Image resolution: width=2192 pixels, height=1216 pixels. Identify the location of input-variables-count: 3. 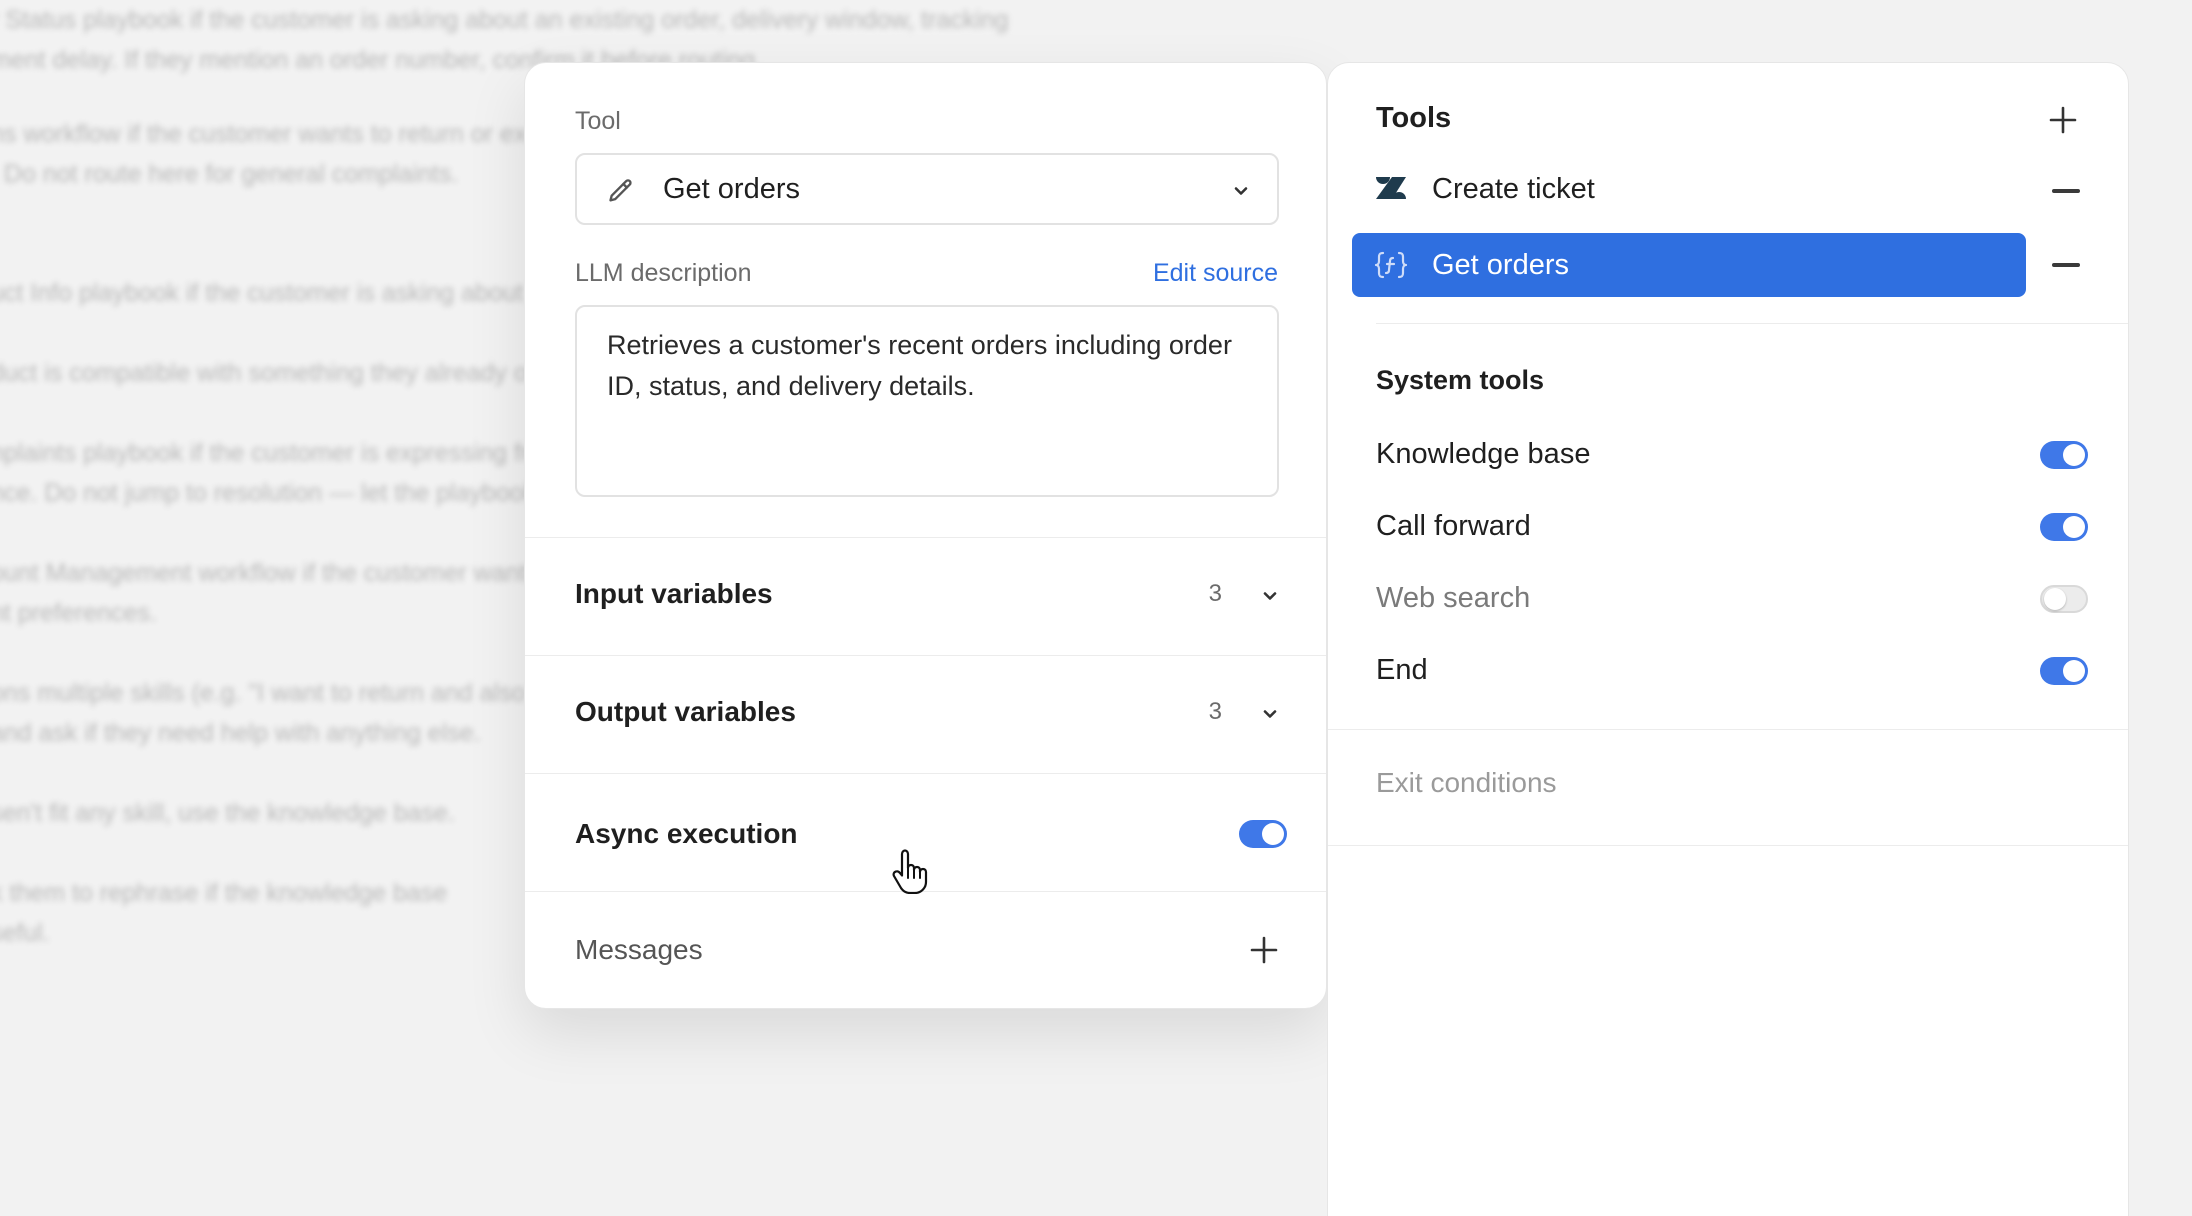
(1215, 593).